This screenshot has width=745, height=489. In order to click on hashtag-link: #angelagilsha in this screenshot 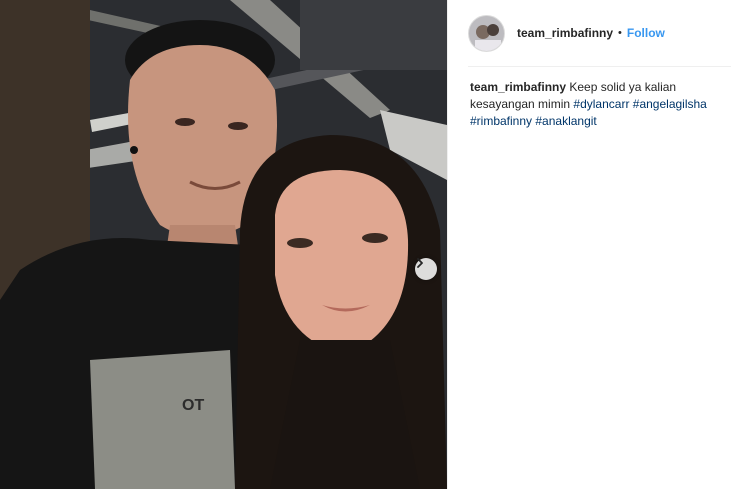, I will do `click(670, 104)`.